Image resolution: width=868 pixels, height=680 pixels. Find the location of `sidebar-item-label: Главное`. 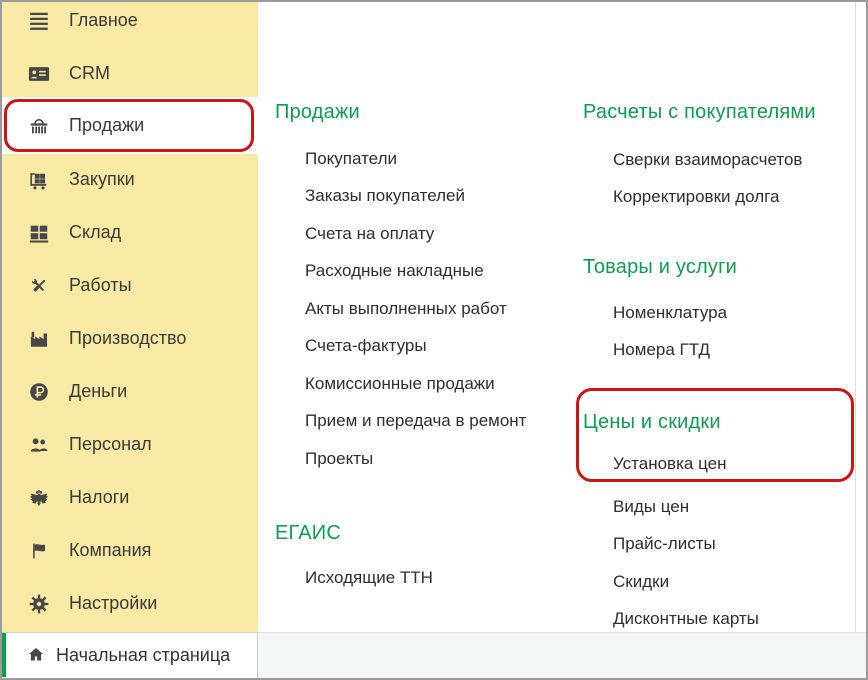

sidebar-item-label: Главное is located at coordinates (103, 20).